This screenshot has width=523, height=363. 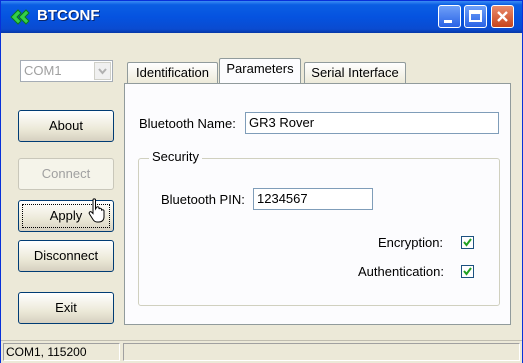 I want to click on com-port-value: COM1, so click(x=43, y=70).